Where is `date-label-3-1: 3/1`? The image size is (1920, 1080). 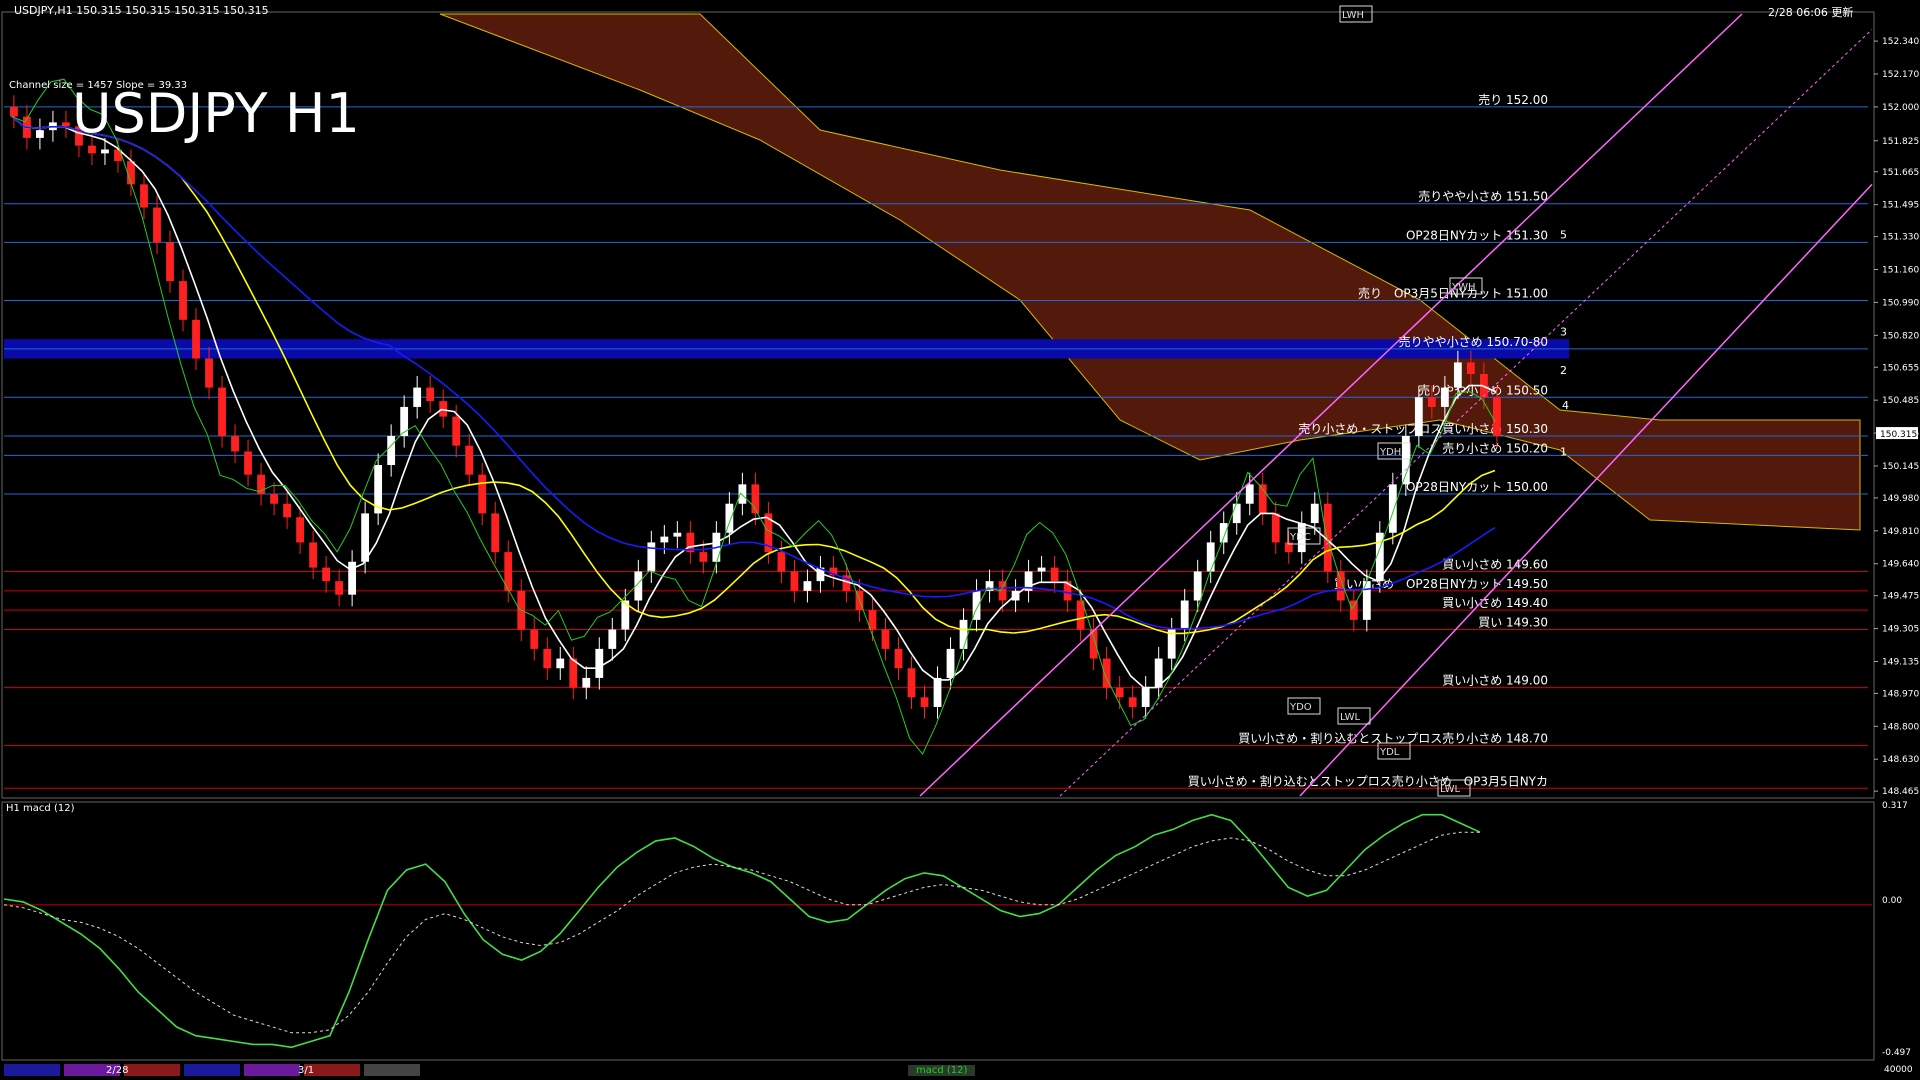 date-label-3-1: 3/1 is located at coordinates (306, 1070).